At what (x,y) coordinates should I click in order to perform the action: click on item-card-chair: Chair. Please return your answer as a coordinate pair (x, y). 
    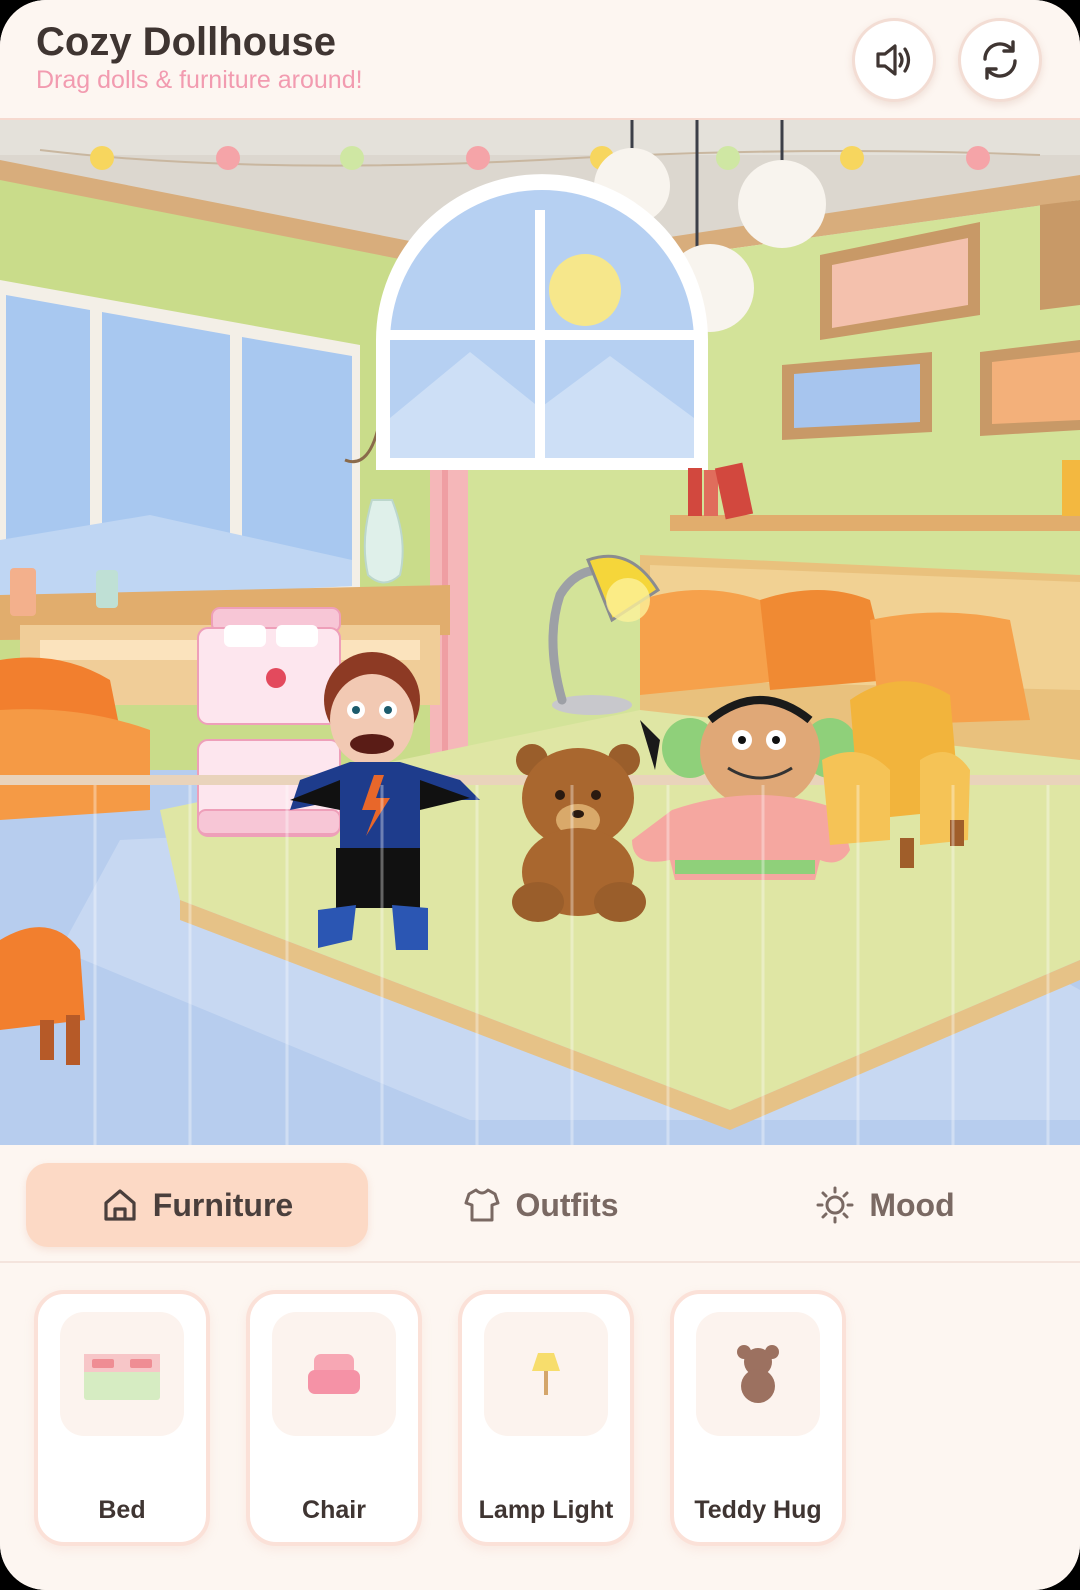
    Looking at the image, I should click on (334, 1418).